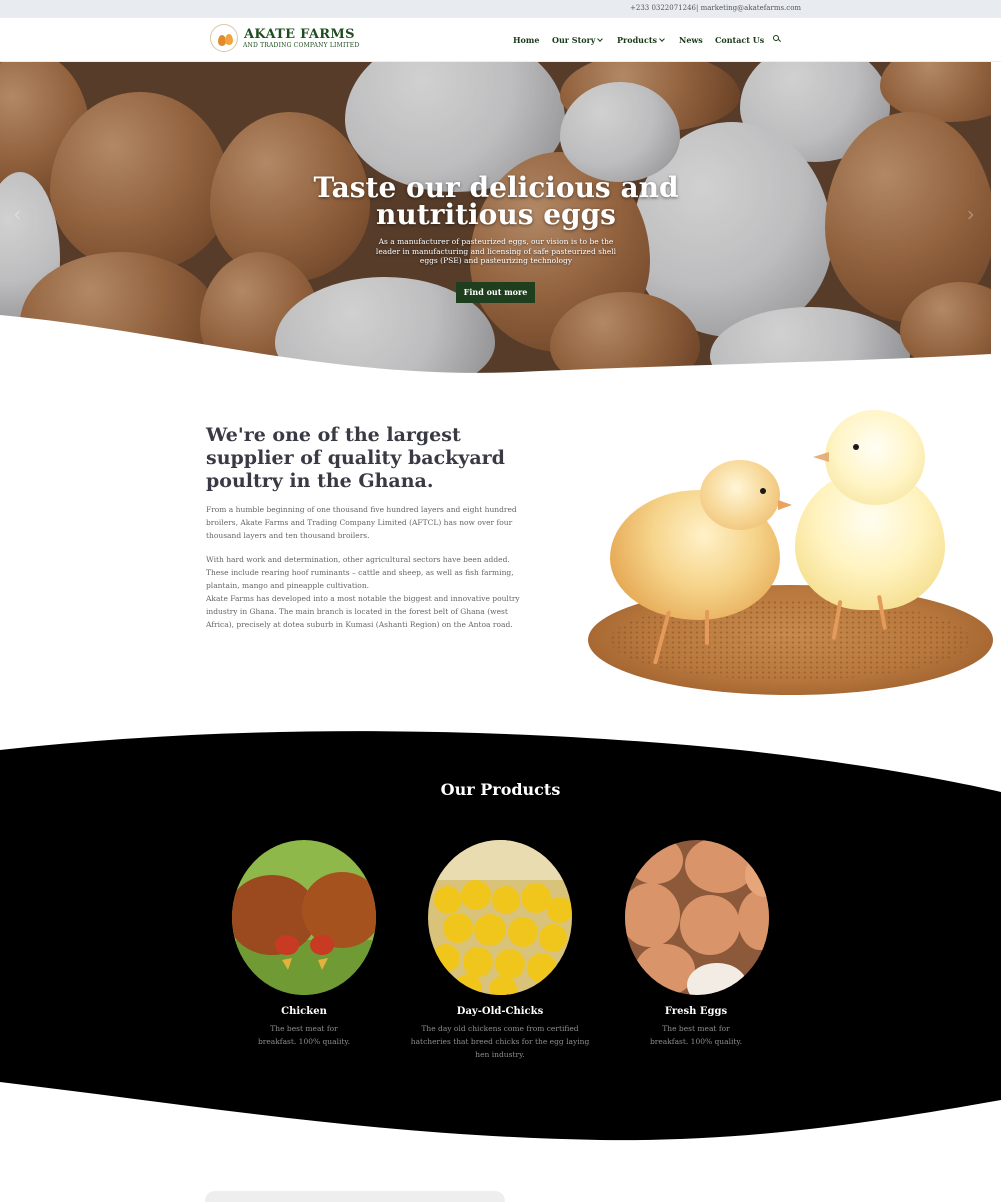  I want to click on phone-number: +233 0322071246, so click(663, 8).